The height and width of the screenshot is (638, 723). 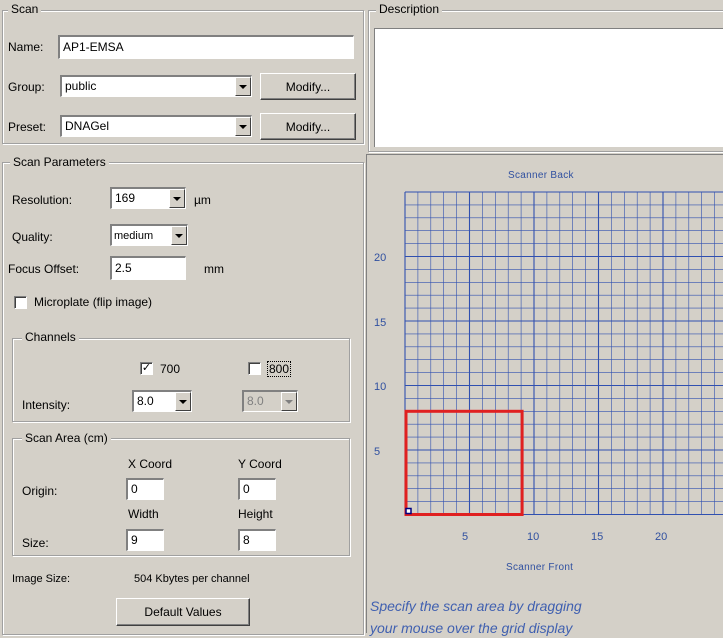 What do you see at coordinates (540, 567) in the screenshot?
I see `scanner-front-label: Scanner Front` at bounding box center [540, 567].